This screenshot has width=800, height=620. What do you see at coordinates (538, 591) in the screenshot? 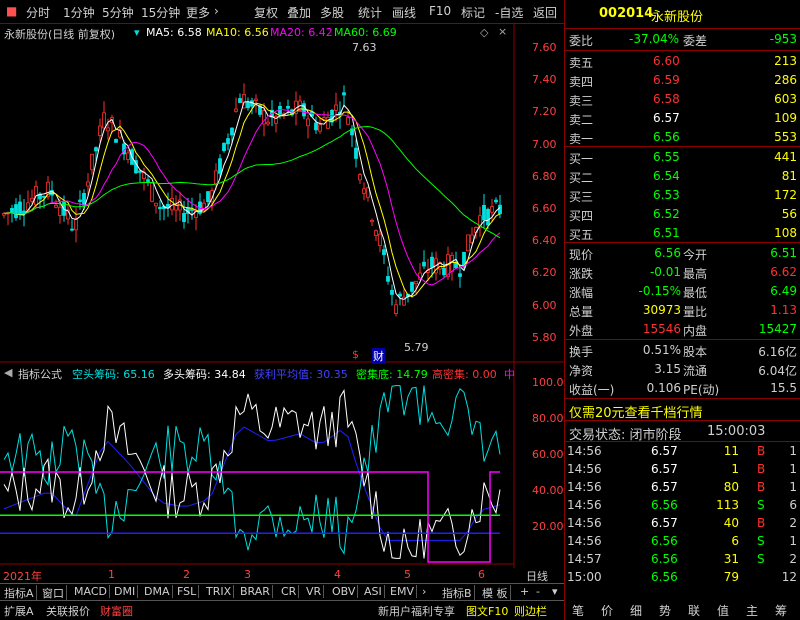
I see `minus-icon: -` at bounding box center [538, 591].